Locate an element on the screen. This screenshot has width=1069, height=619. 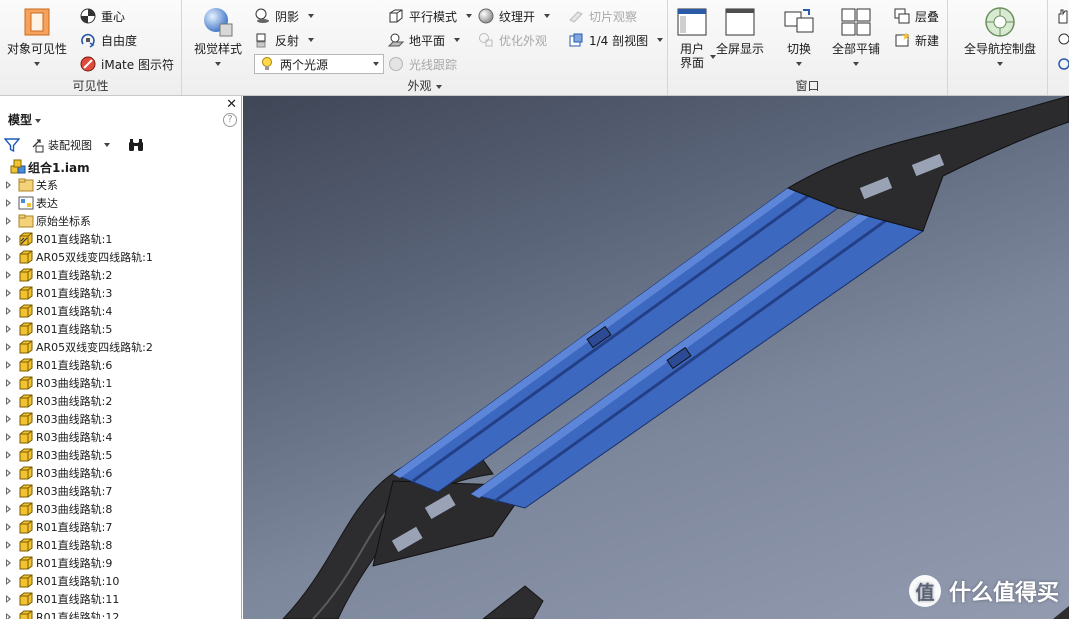
tree-item: R03曲线路轨:6 is located at coordinates (120, 473).